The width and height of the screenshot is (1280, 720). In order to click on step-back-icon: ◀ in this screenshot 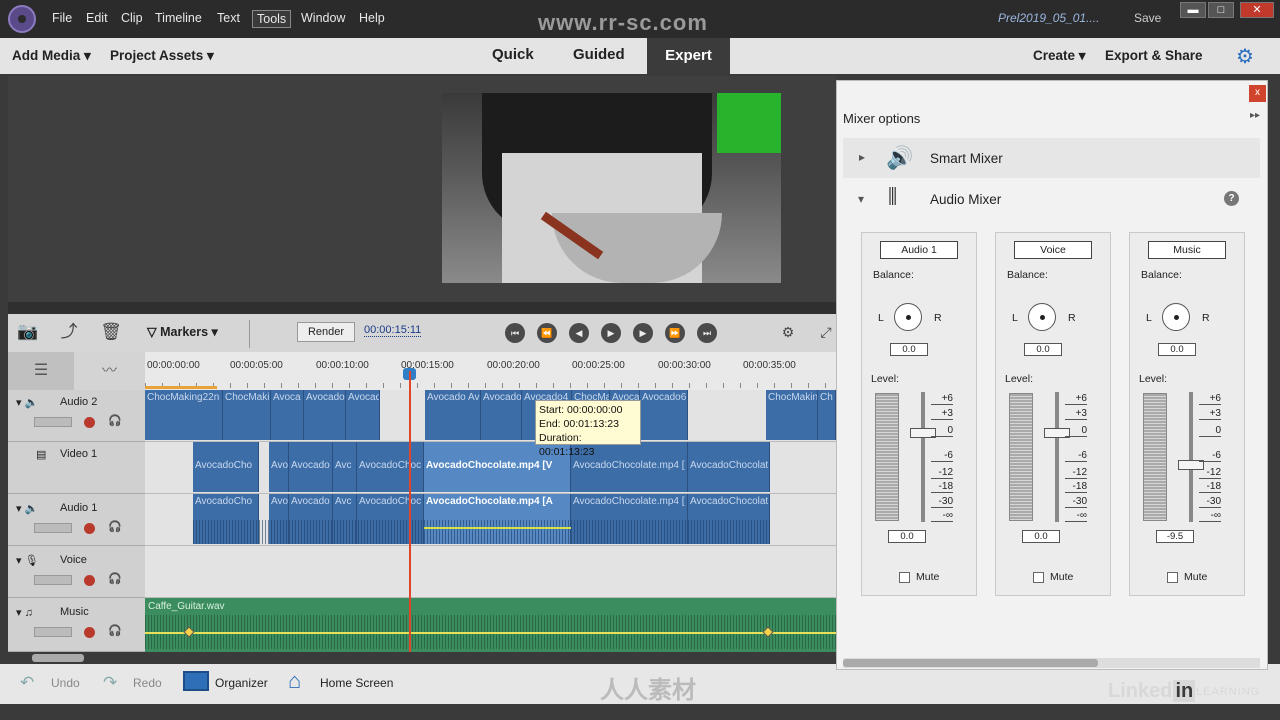, I will do `click(579, 333)`.